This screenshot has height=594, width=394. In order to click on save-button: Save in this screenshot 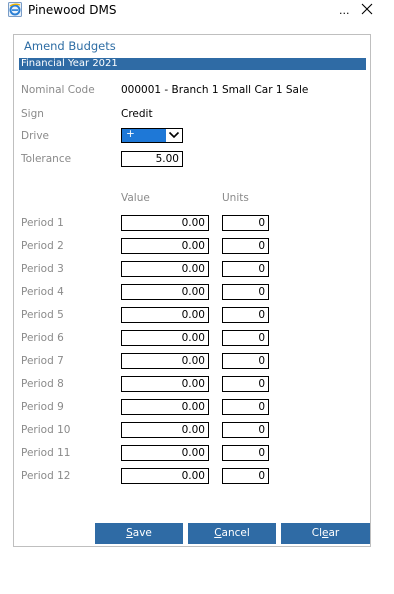, I will do `click(139, 533)`.